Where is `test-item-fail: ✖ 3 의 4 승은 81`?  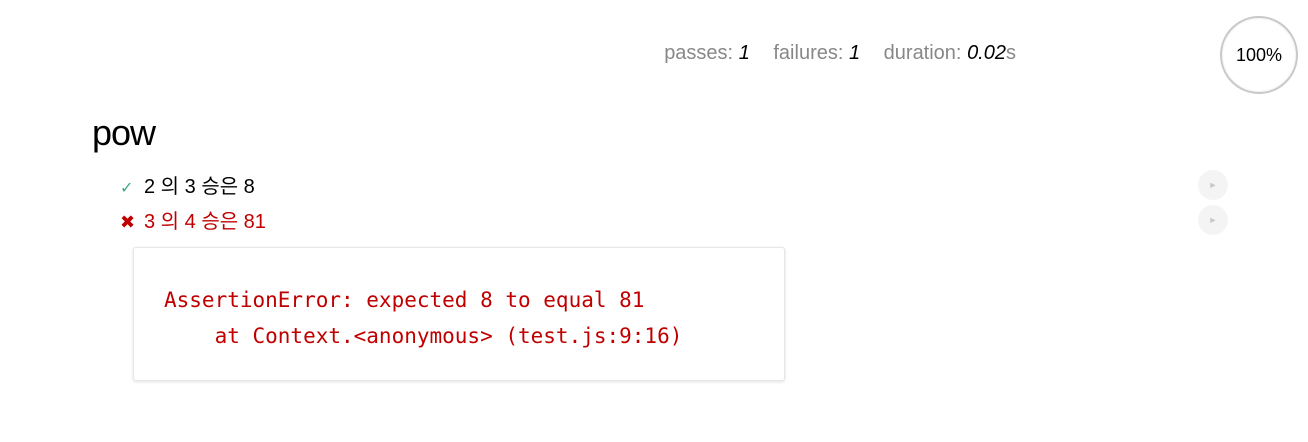
test-item-fail: ✖ 3 의 4 승은 81 is located at coordinates (193, 219).